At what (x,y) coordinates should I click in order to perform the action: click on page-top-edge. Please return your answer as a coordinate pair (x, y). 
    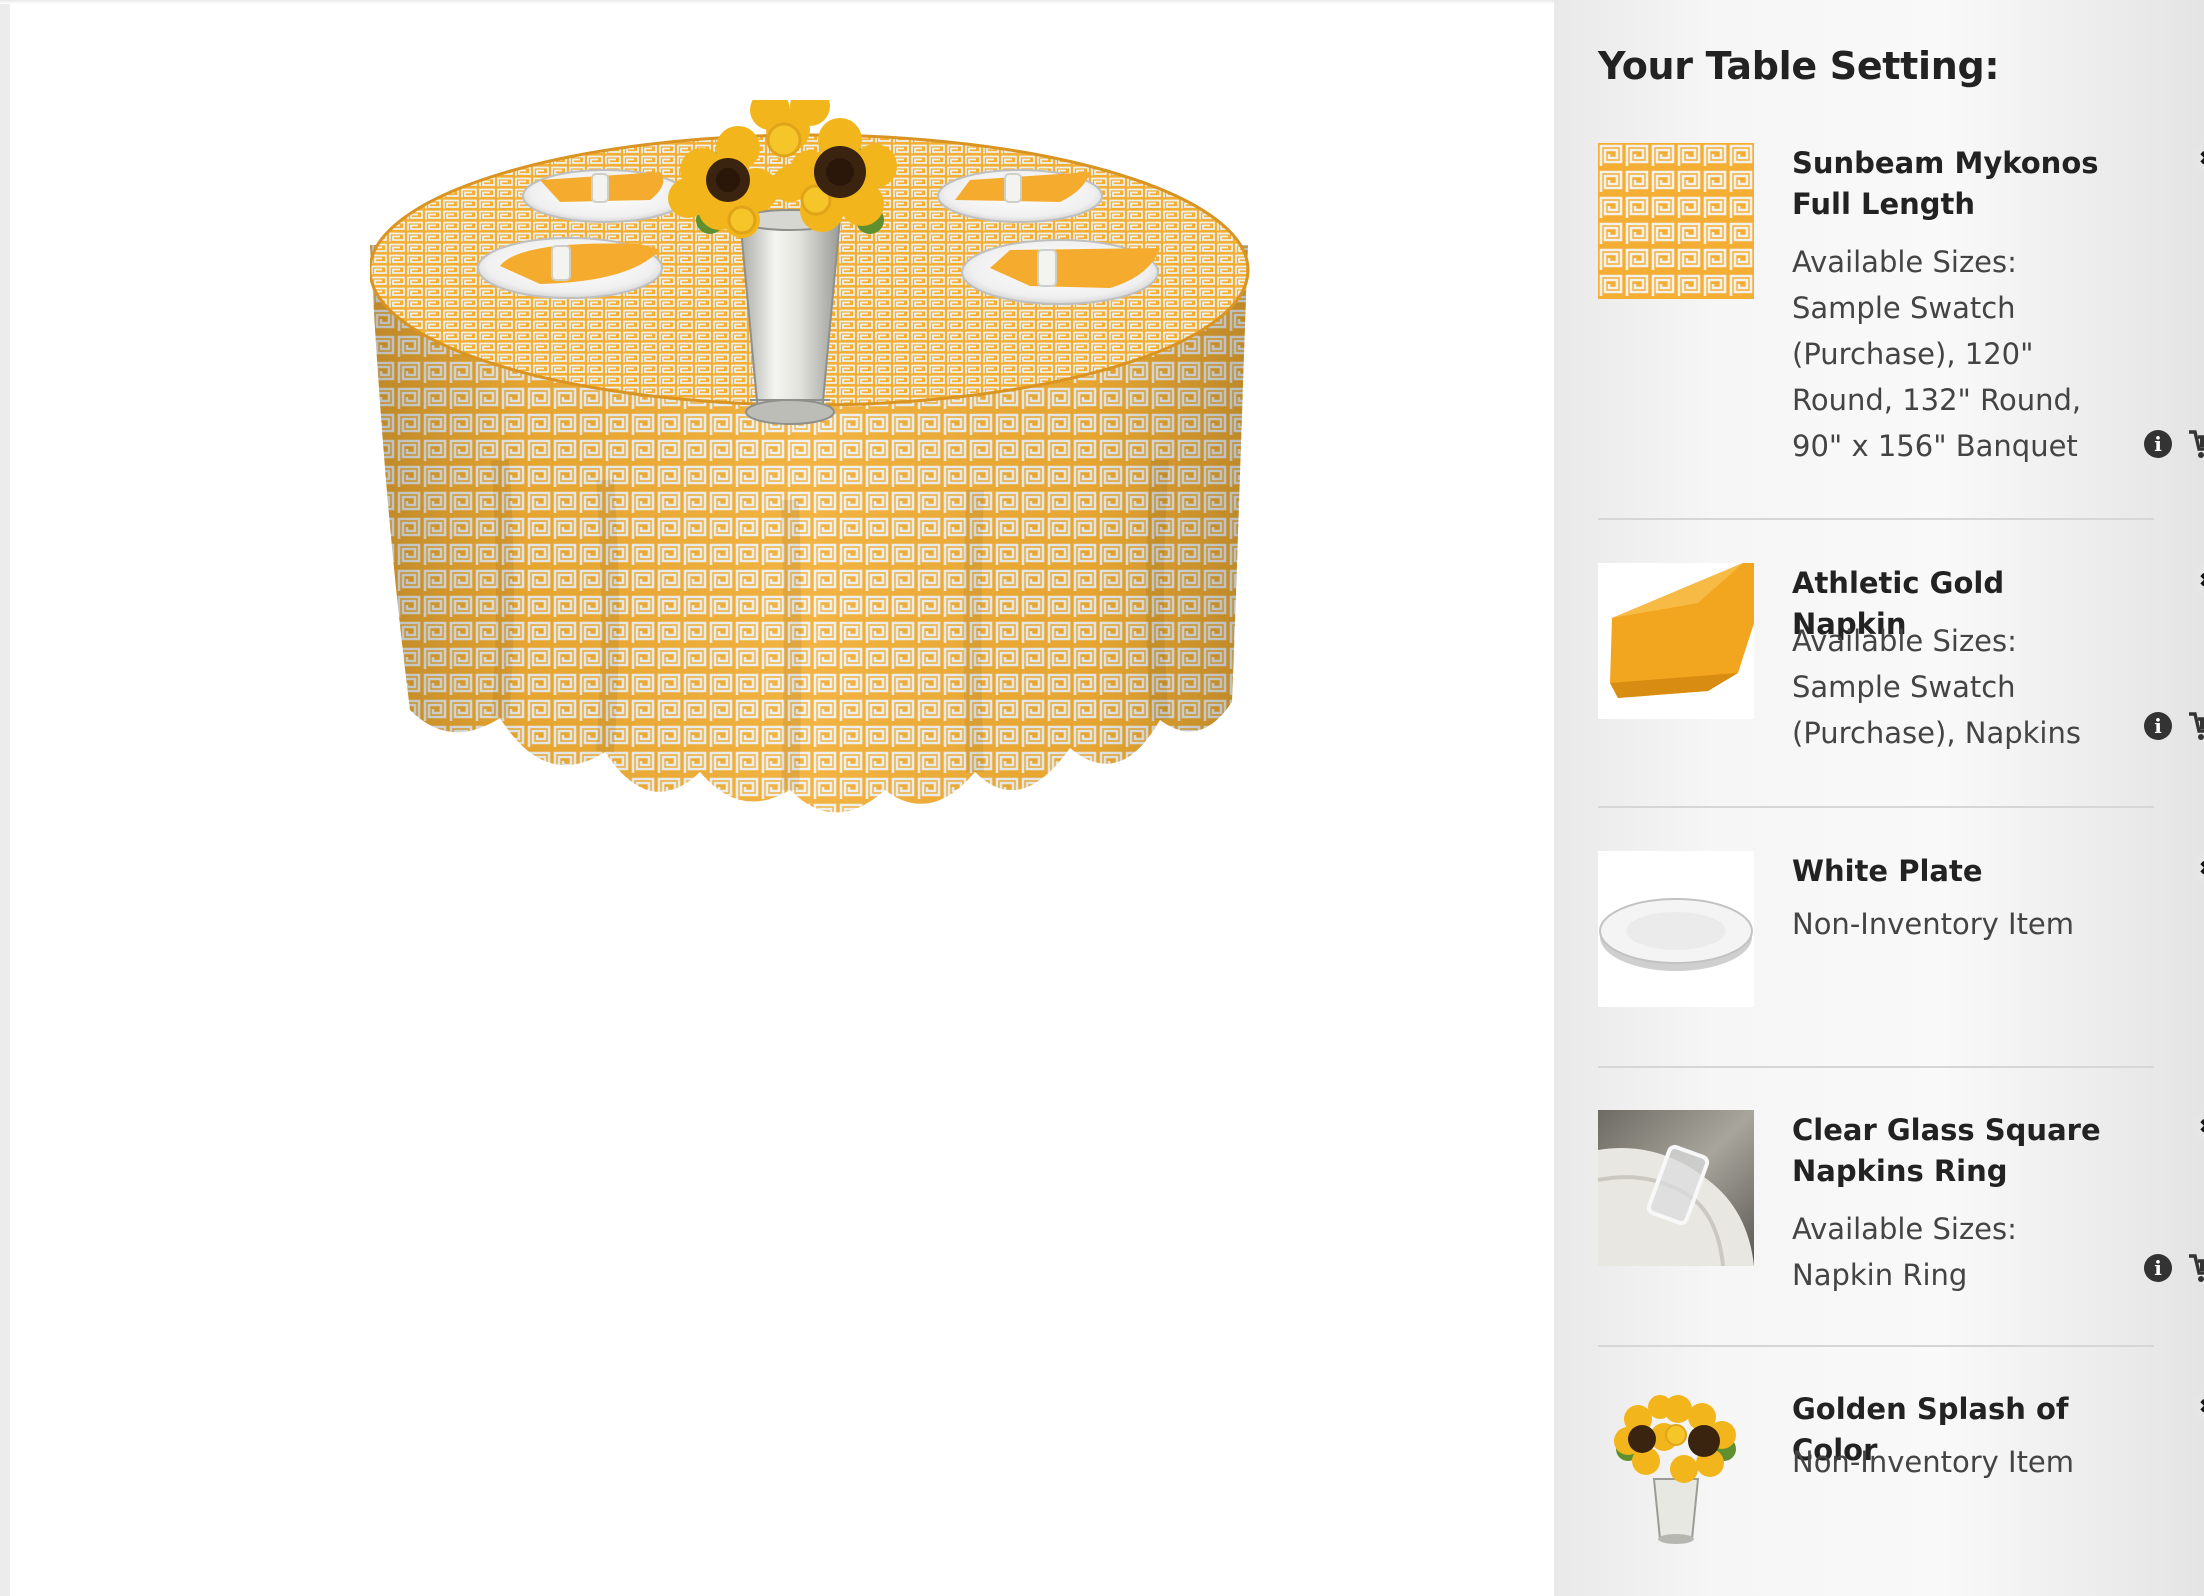
    Looking at the image, I should click on (777, 2).